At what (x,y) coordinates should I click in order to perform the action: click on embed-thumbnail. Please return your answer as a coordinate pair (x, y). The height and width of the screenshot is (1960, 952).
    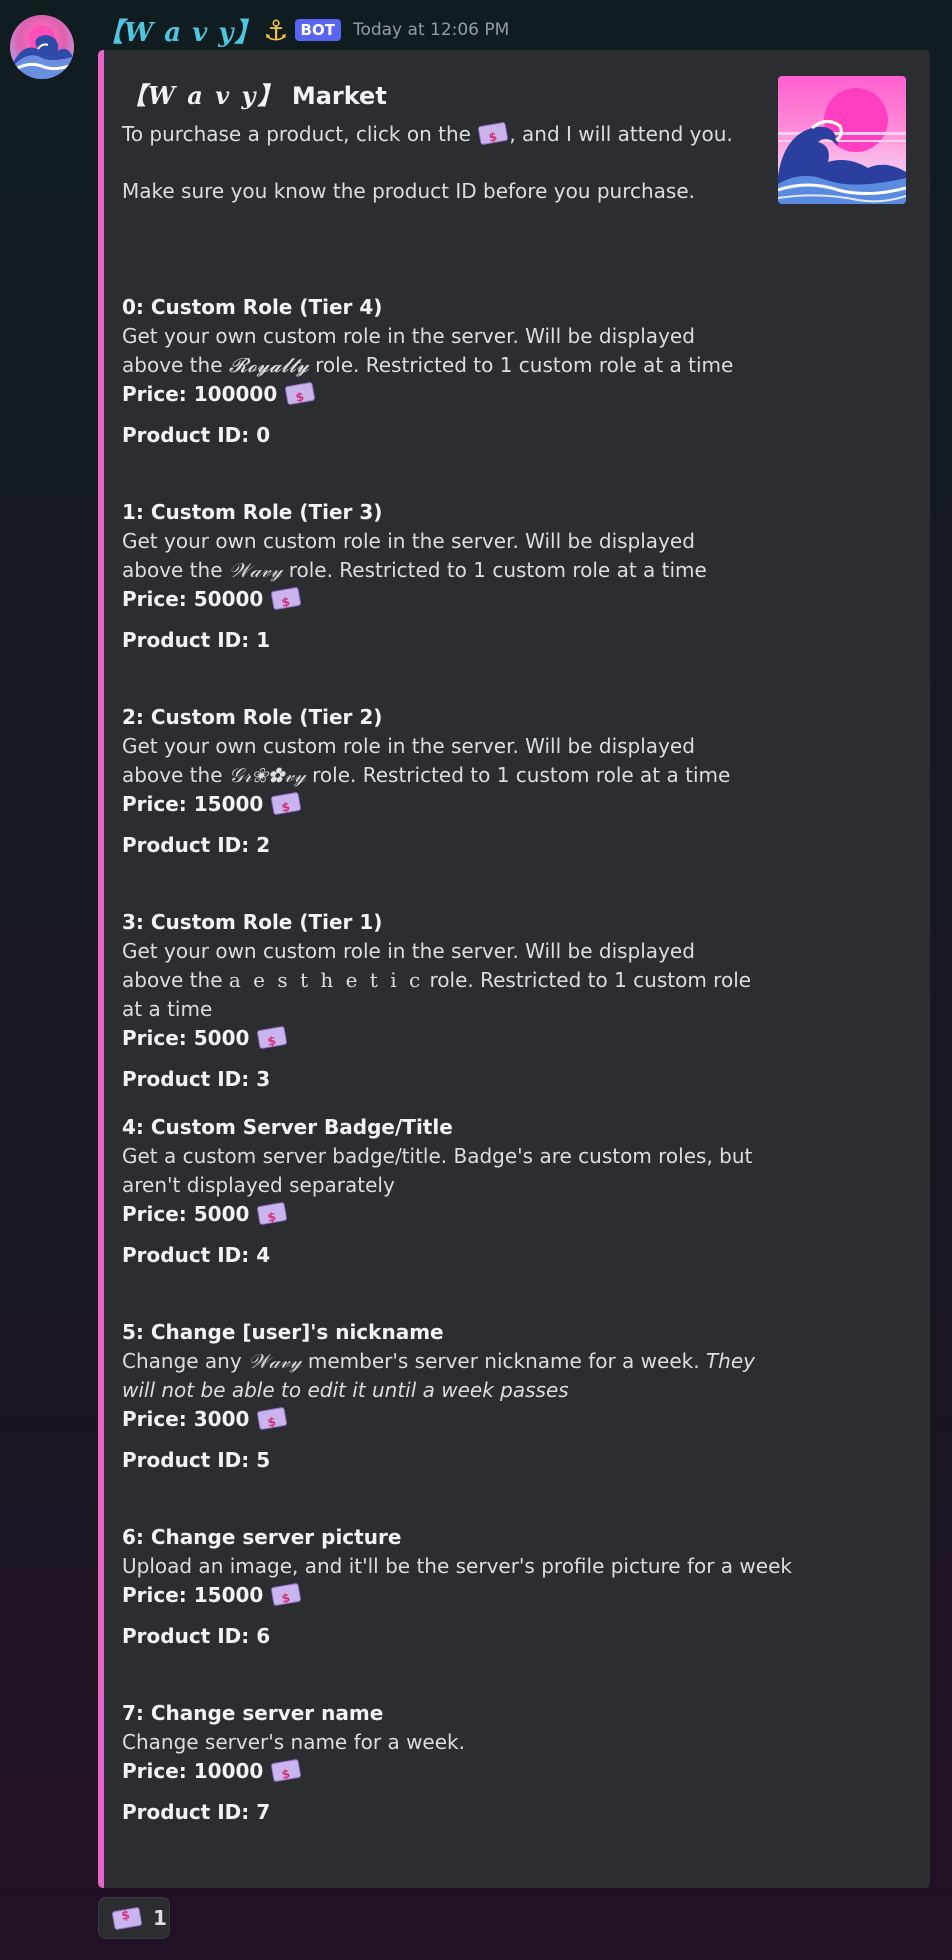
    Looking at the image, I should click on (842, 140).